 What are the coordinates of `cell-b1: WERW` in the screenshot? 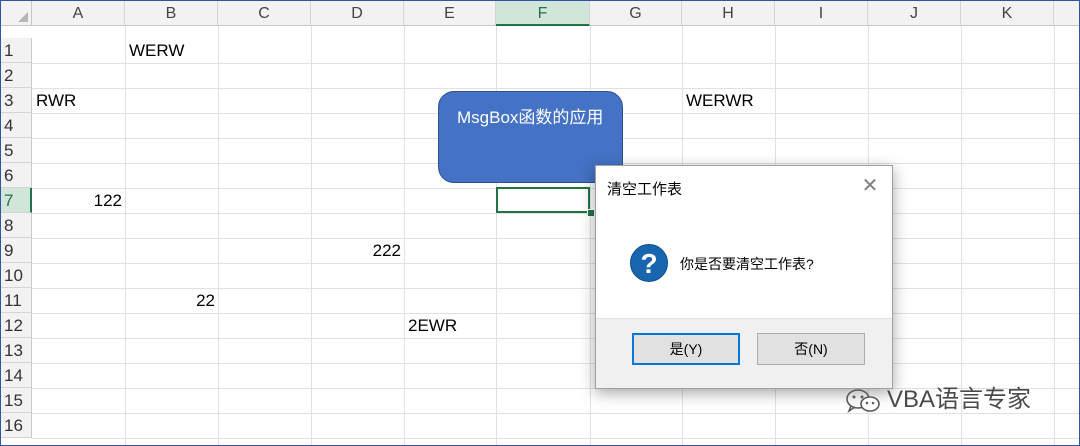 It's located at (156, 50).